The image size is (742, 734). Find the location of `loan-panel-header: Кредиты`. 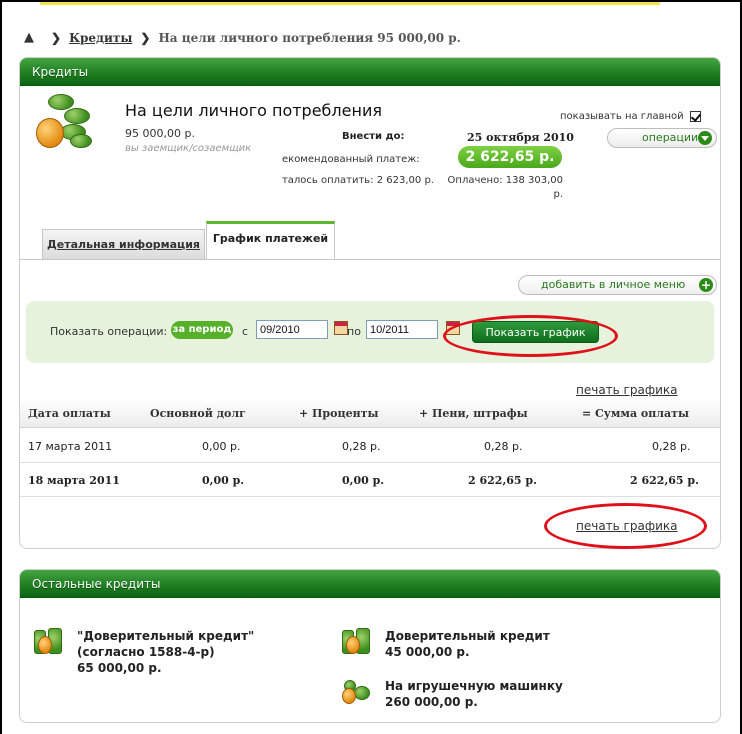

loan-panel-header: Кредиты is located at coordinates (370, 72).